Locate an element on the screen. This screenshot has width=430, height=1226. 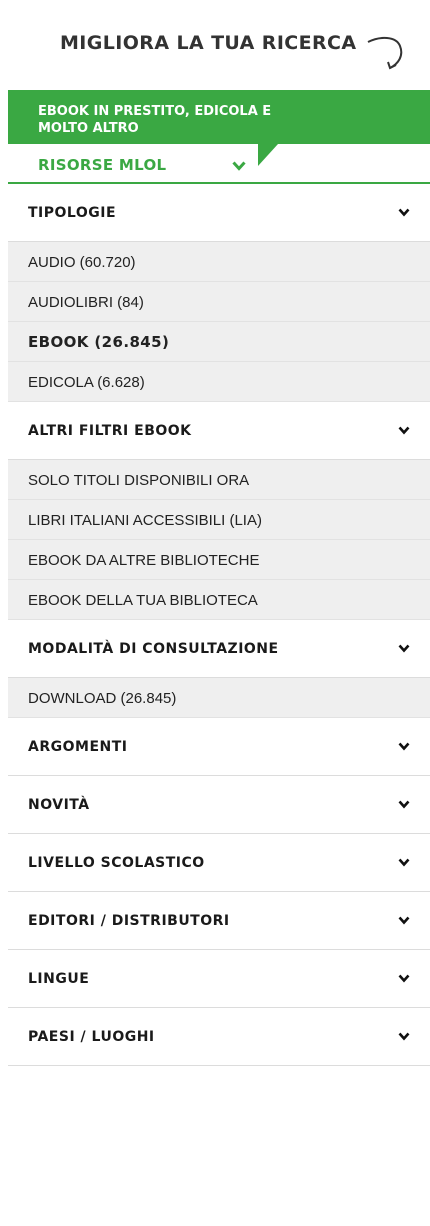
filter-item: EDICOLA (6.628) is located at coordinates (219, 382).